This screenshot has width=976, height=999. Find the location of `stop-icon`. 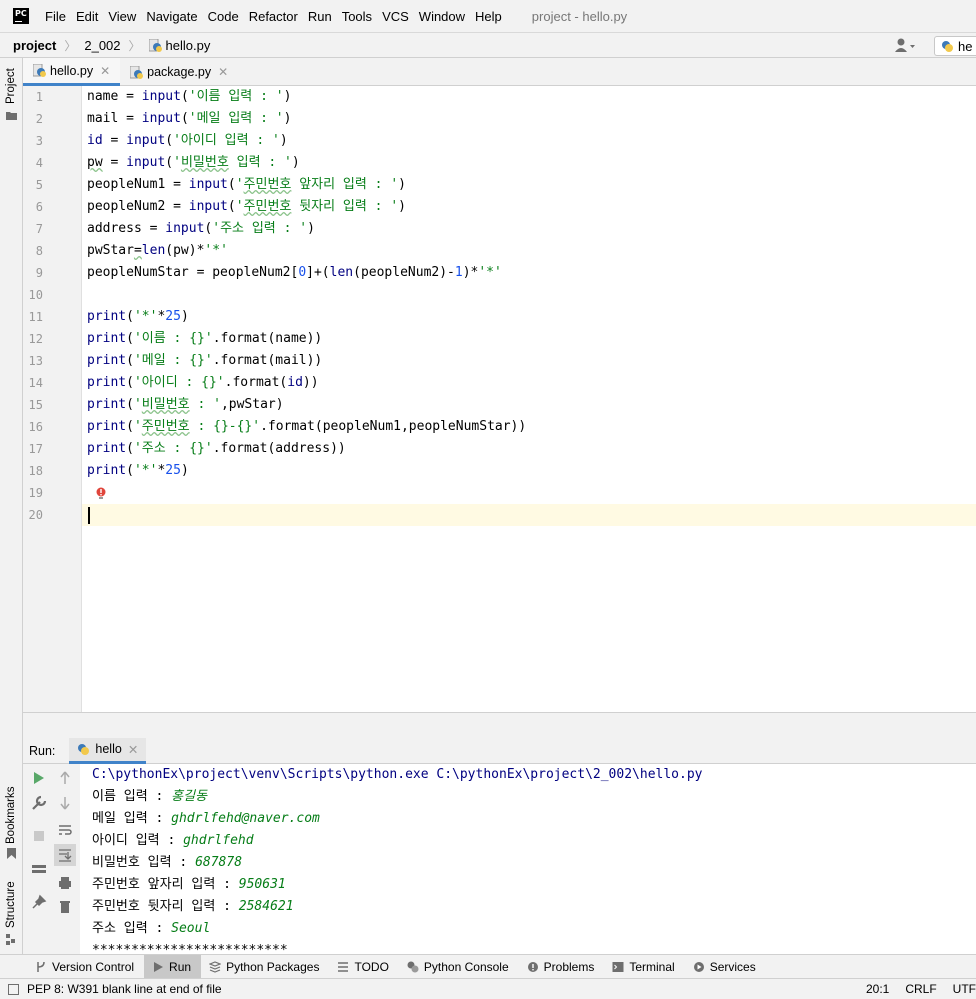

stop-icon is located at coordinates (39, 836).